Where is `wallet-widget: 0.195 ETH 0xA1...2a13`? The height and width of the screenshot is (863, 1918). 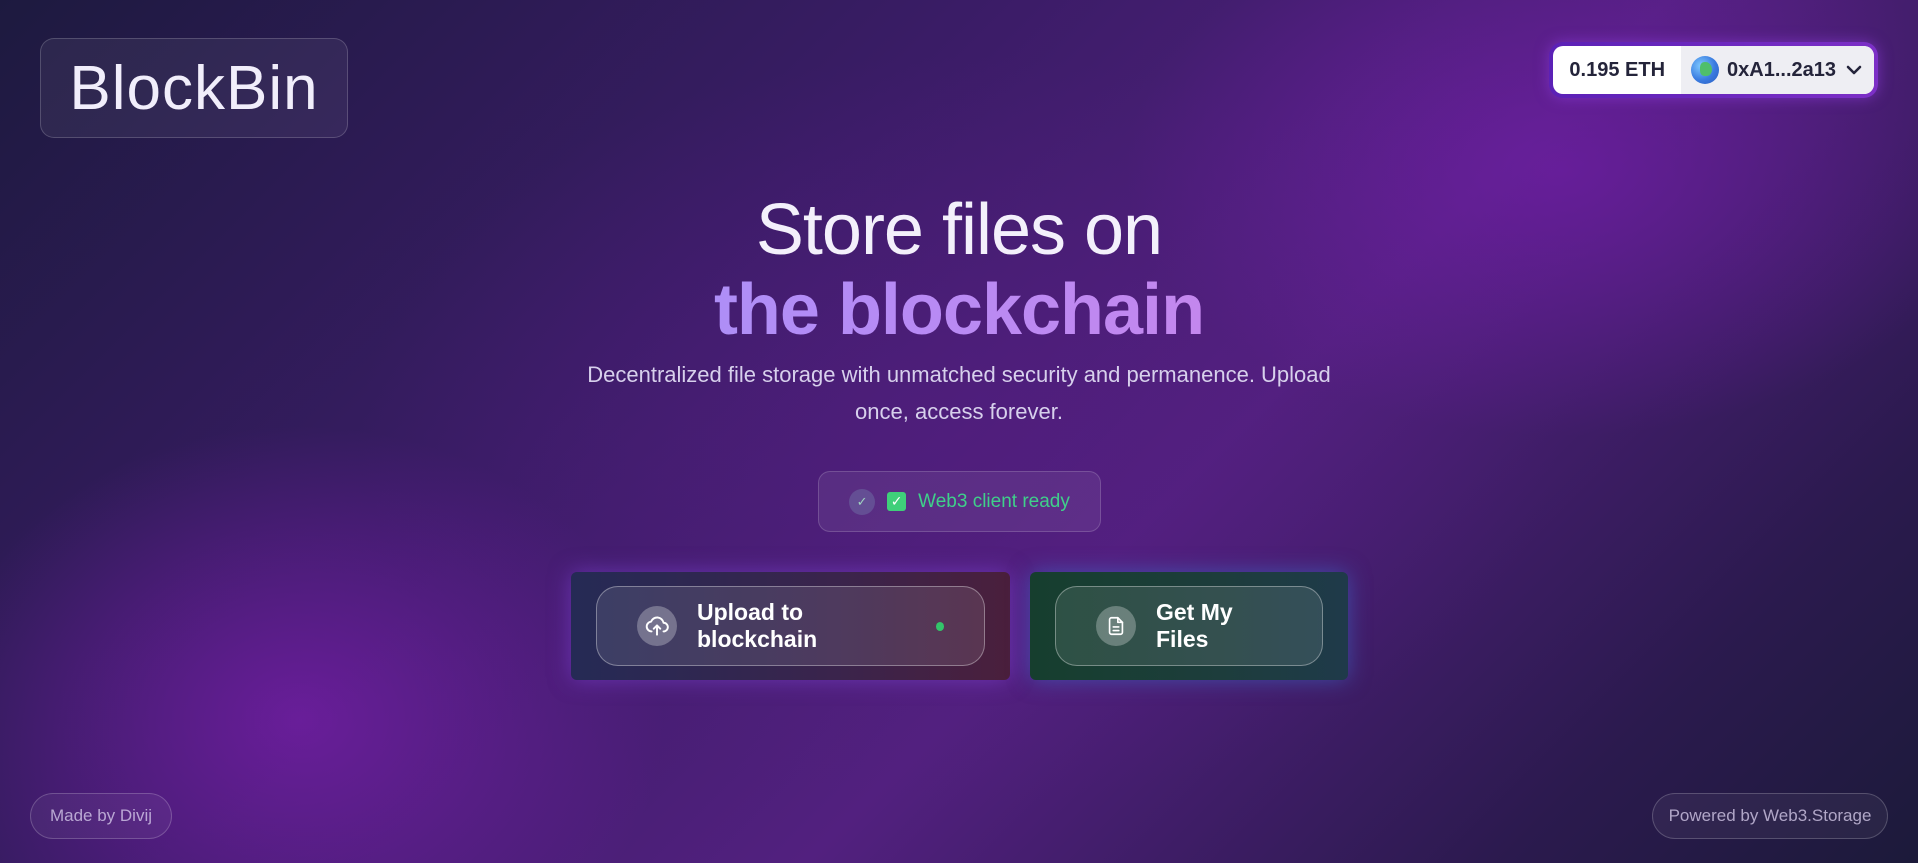 wallet-widget: 0.195 ETH 0xA1...2a13 is located at coordinates (1713, 70).